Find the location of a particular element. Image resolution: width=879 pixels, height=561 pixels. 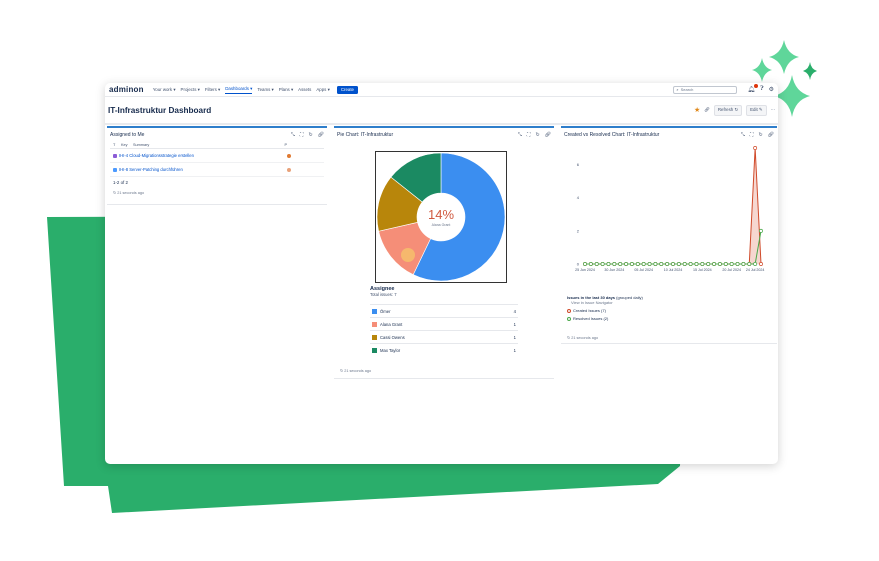

more-menu-icon: ⋯ is located at coordinates (773, 110).